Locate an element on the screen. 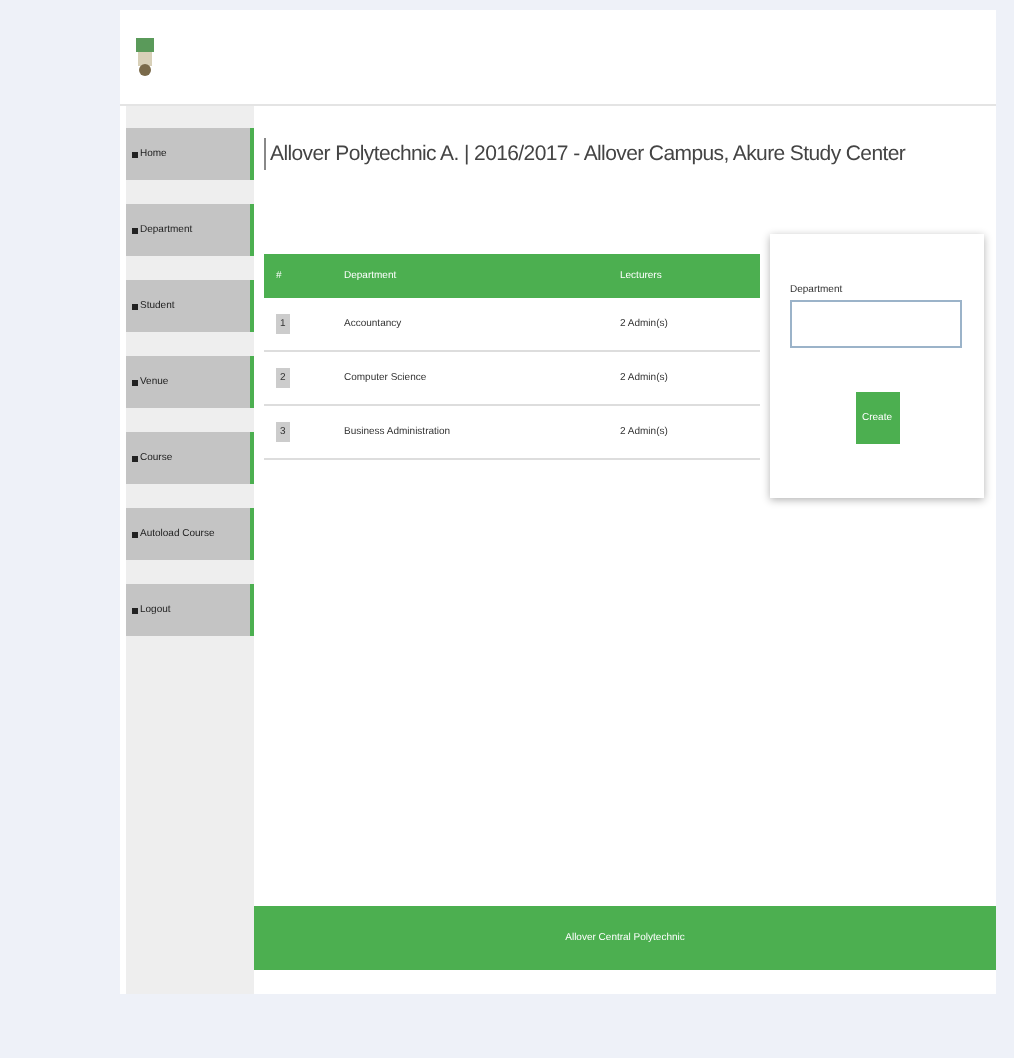 Image resolution: width=1014 pixels, height=1058 pixels. page-title: Allover Polytechnic A. | 2016/2017 - Allover Campus, Akure Study Center is located at coordinates (624, 154).